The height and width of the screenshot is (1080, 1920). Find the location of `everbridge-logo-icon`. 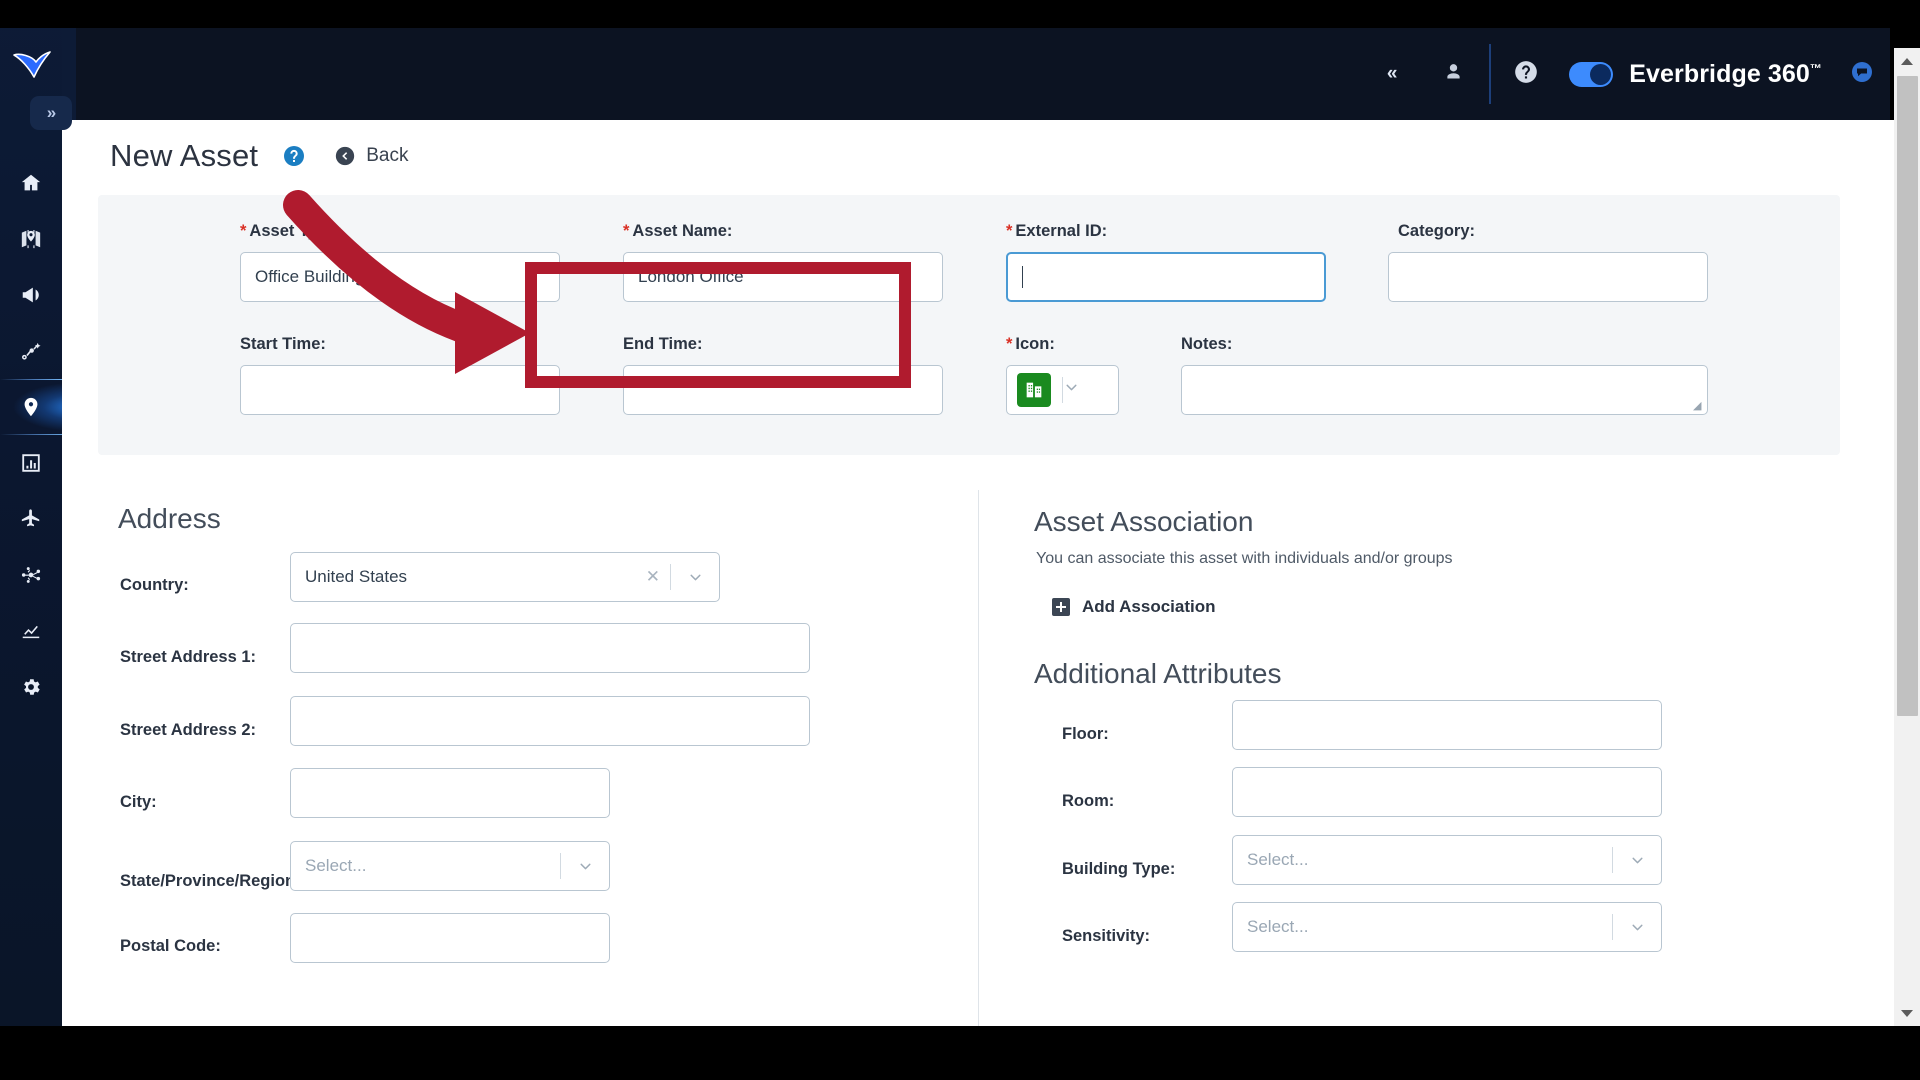

everbridge-logo-icon is located at coordinates (32, 65).